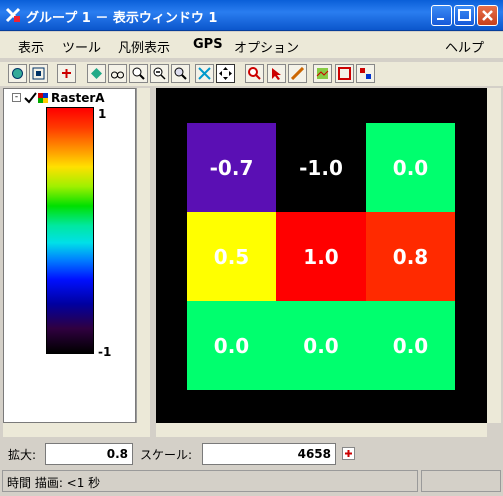 This screenshot has width=503, height=496. I want to click on pointer-icon, so click(276, 74).